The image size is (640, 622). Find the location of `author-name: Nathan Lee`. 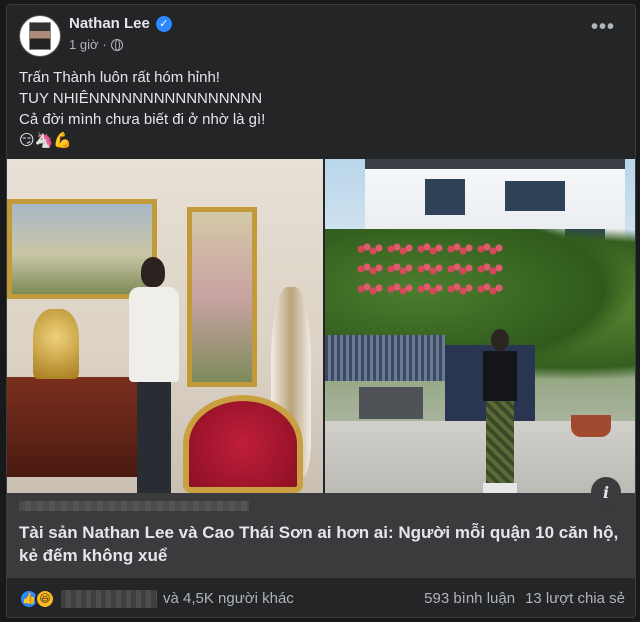

author-name: Nathan Lee is located at coordinates (109, 23).